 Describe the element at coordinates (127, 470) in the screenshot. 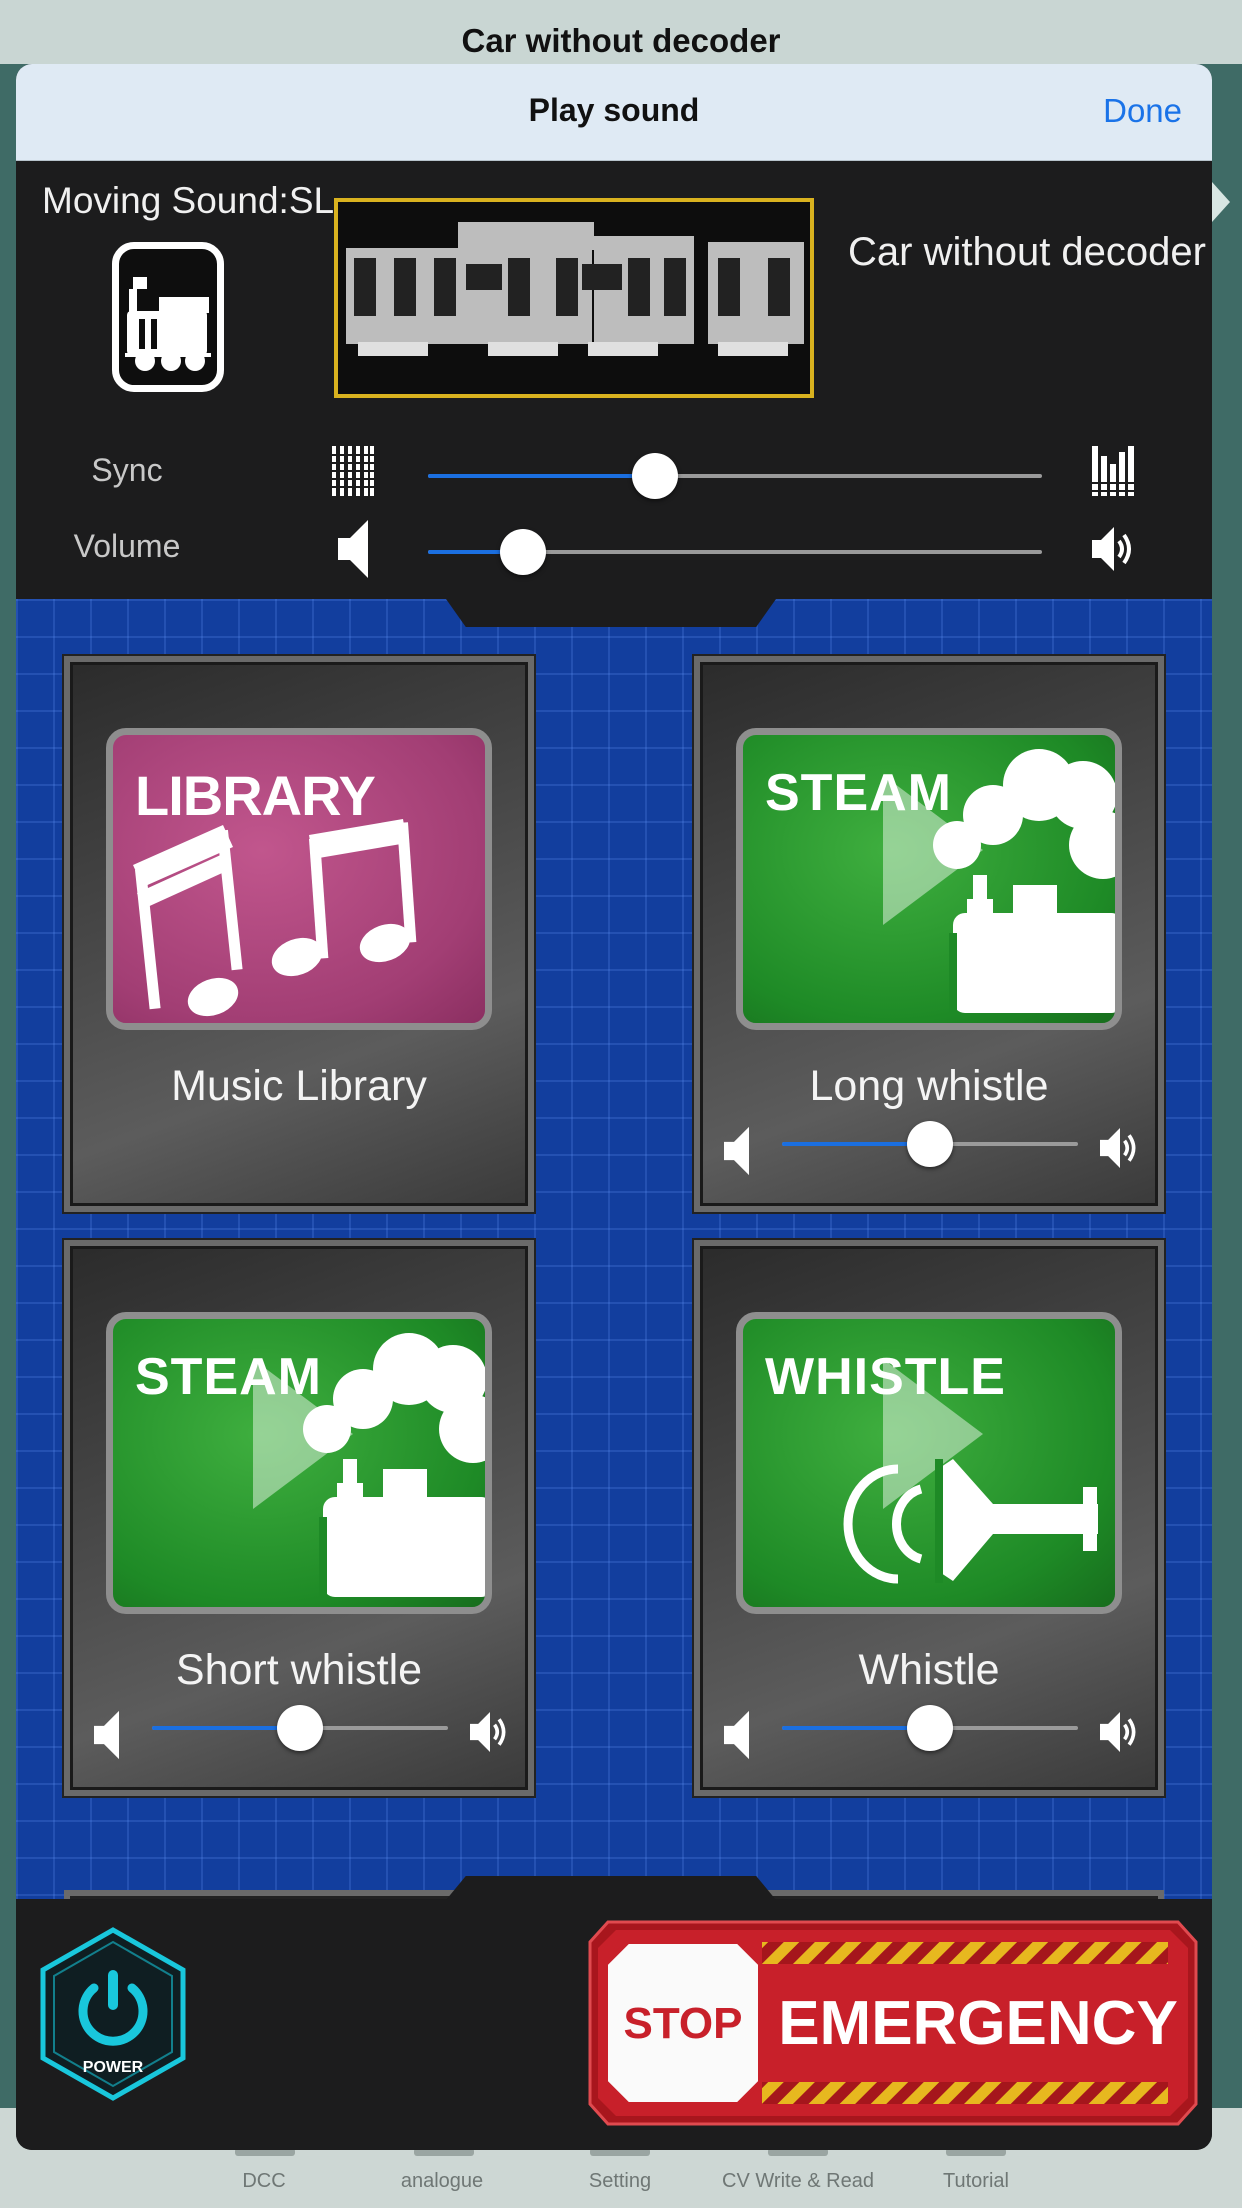

I see `sync-label: Sync` at that location.